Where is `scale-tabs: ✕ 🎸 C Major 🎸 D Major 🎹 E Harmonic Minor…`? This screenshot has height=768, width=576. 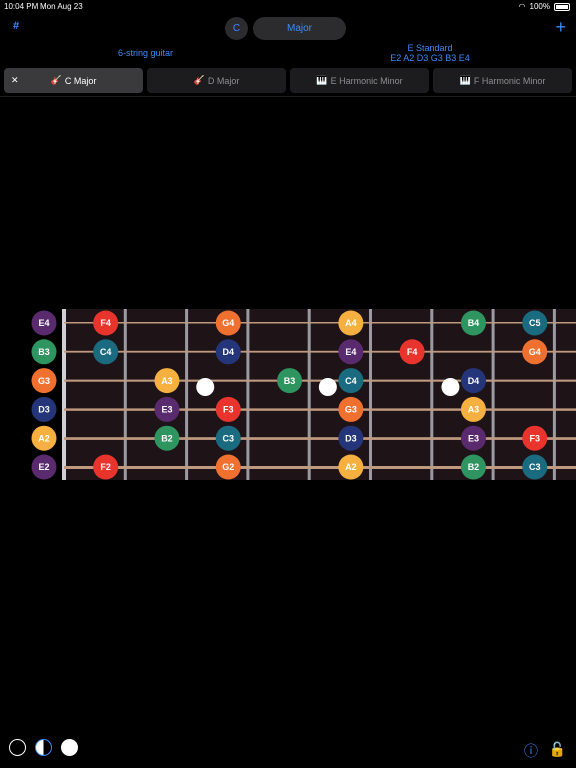 scale-tabs: ✕ 🎸 C Major 🎸 D Major 🎹 E Harmonic Minor… is located at coordinates (288, 80).